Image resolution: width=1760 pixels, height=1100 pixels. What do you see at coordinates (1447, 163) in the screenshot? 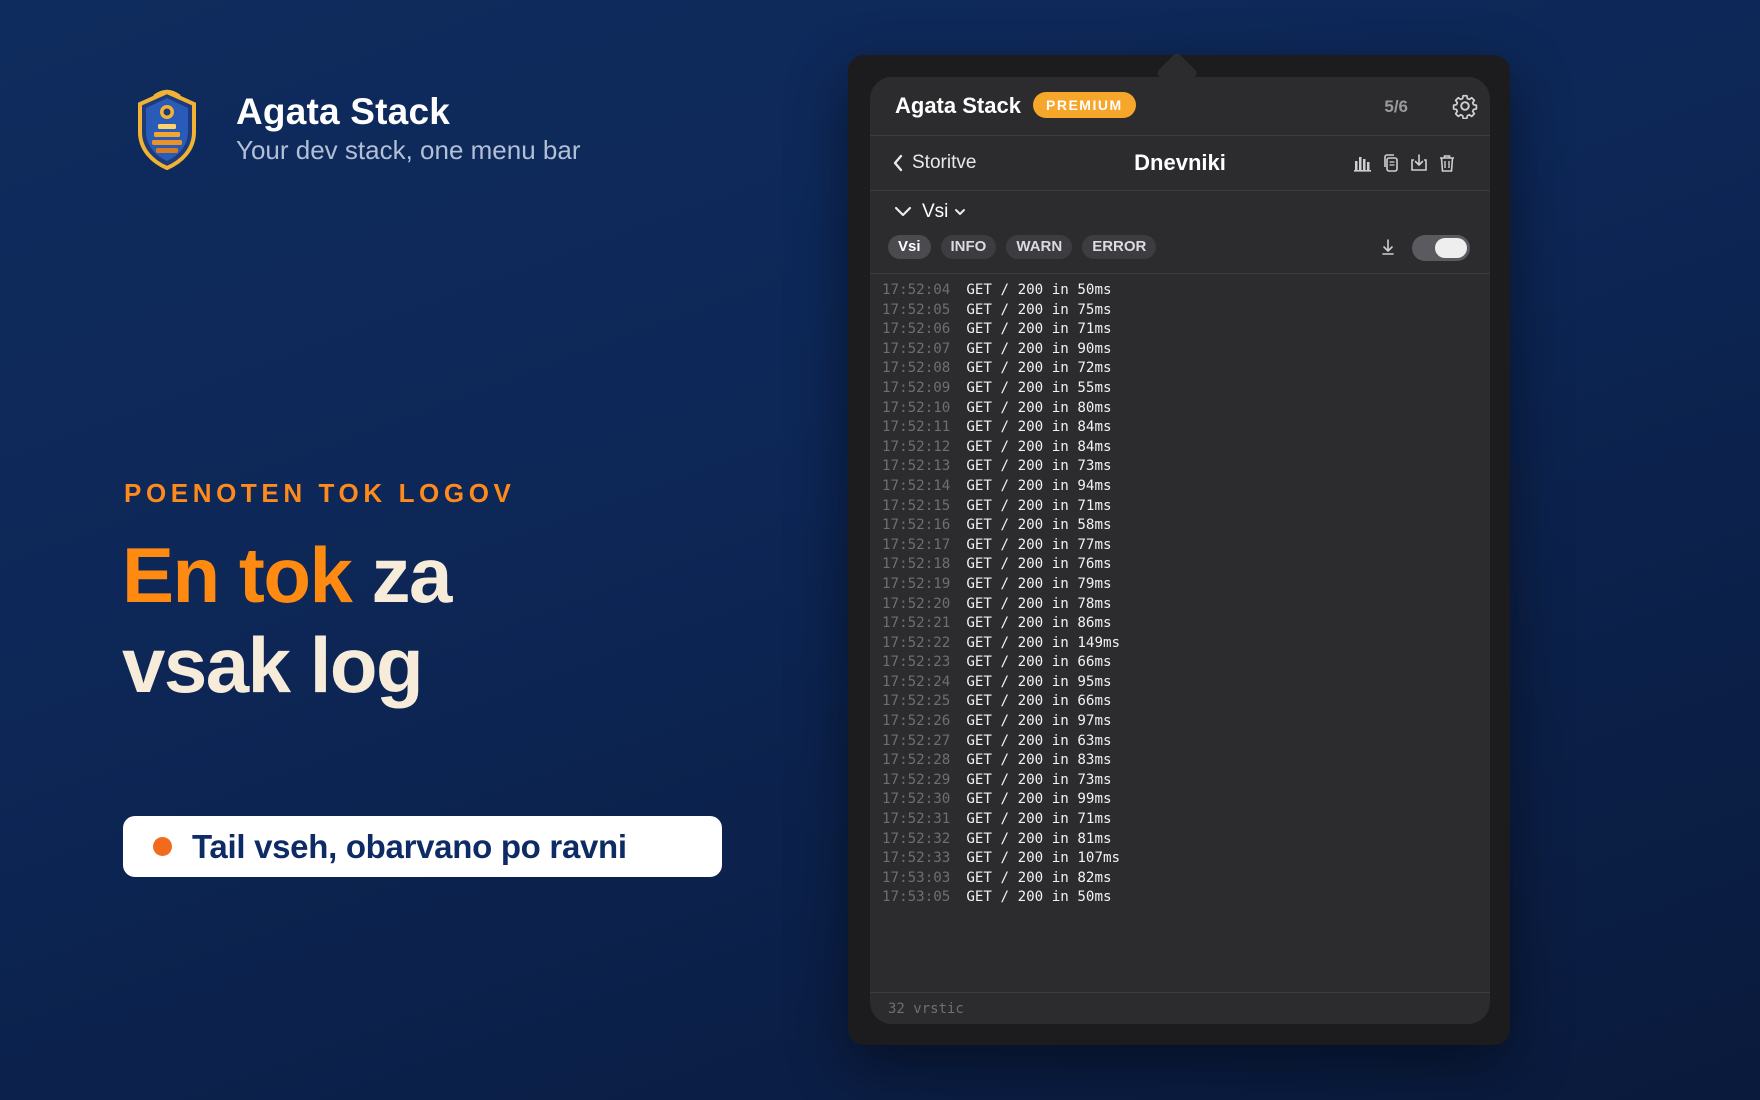
I see `trash-icon` at bounding box center [1447, 163].